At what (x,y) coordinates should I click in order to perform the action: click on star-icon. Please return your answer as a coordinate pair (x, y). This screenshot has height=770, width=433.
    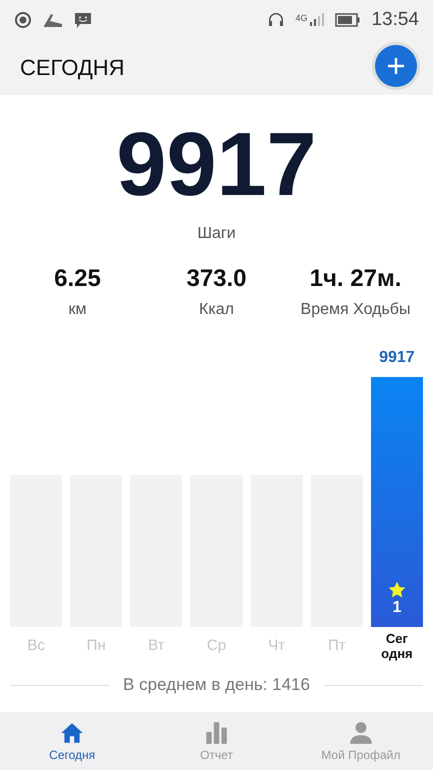
    Looking at the image, I should click on (397, 590).